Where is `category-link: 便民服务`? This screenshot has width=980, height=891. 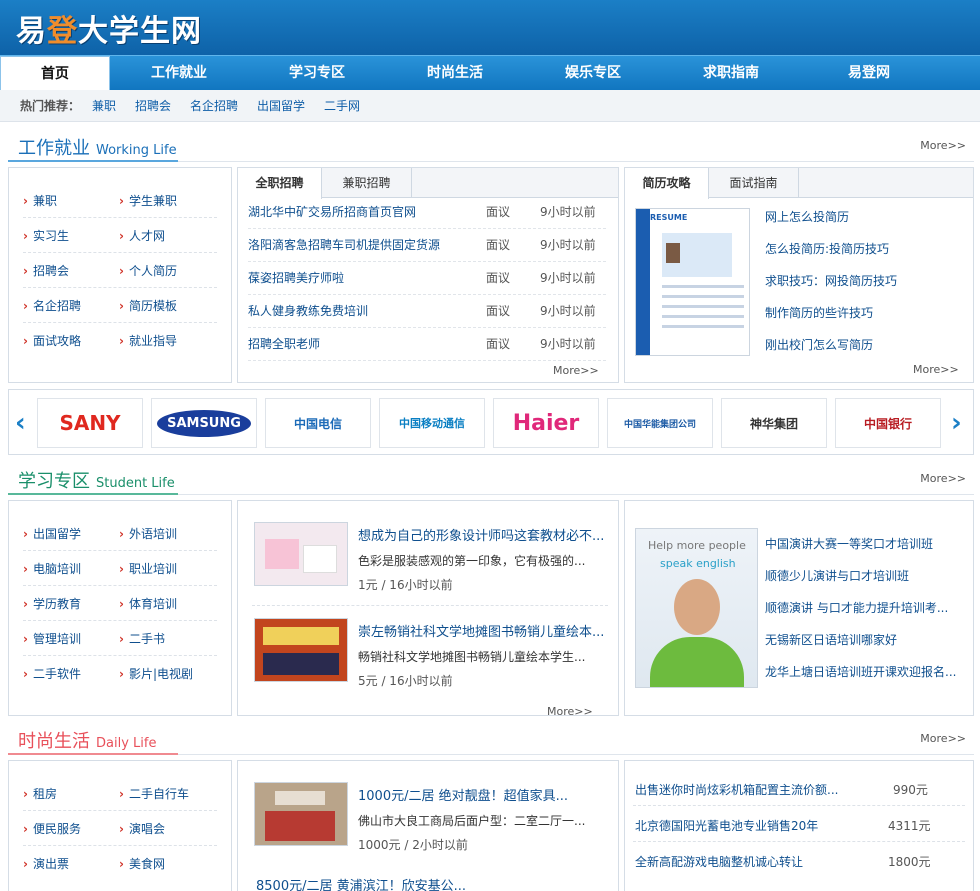 category-link: 便民服务 is located at coordinates (52, 828).